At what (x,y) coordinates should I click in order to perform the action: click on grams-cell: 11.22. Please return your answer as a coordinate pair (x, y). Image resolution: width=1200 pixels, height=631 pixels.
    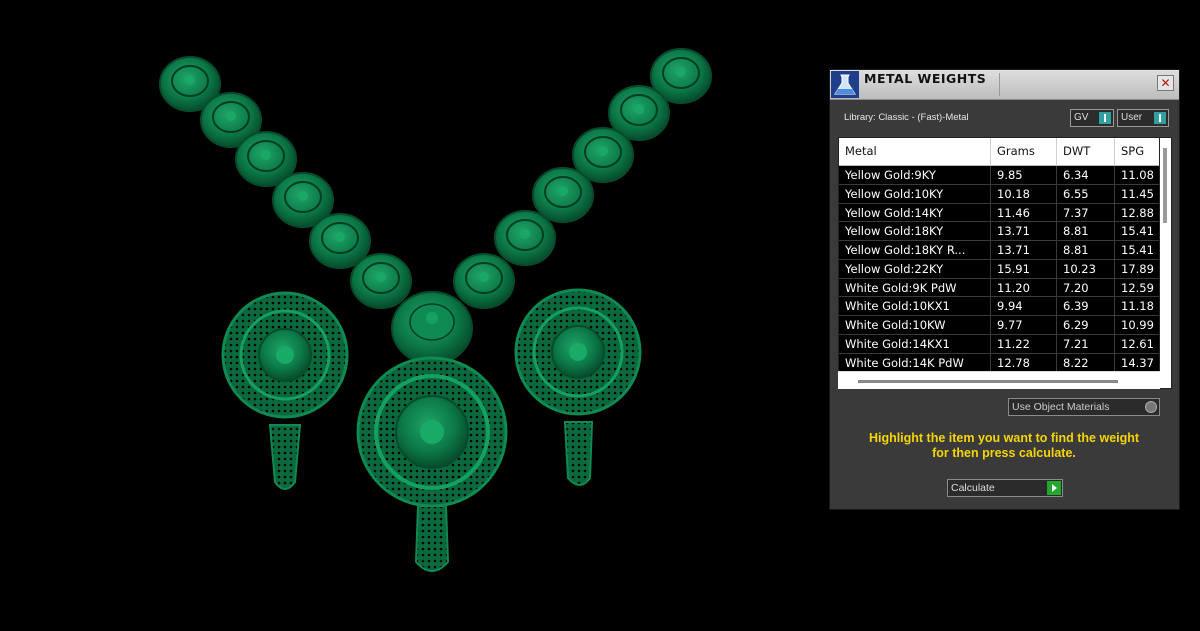
    Looking at the image, I should click on (1024, 344).